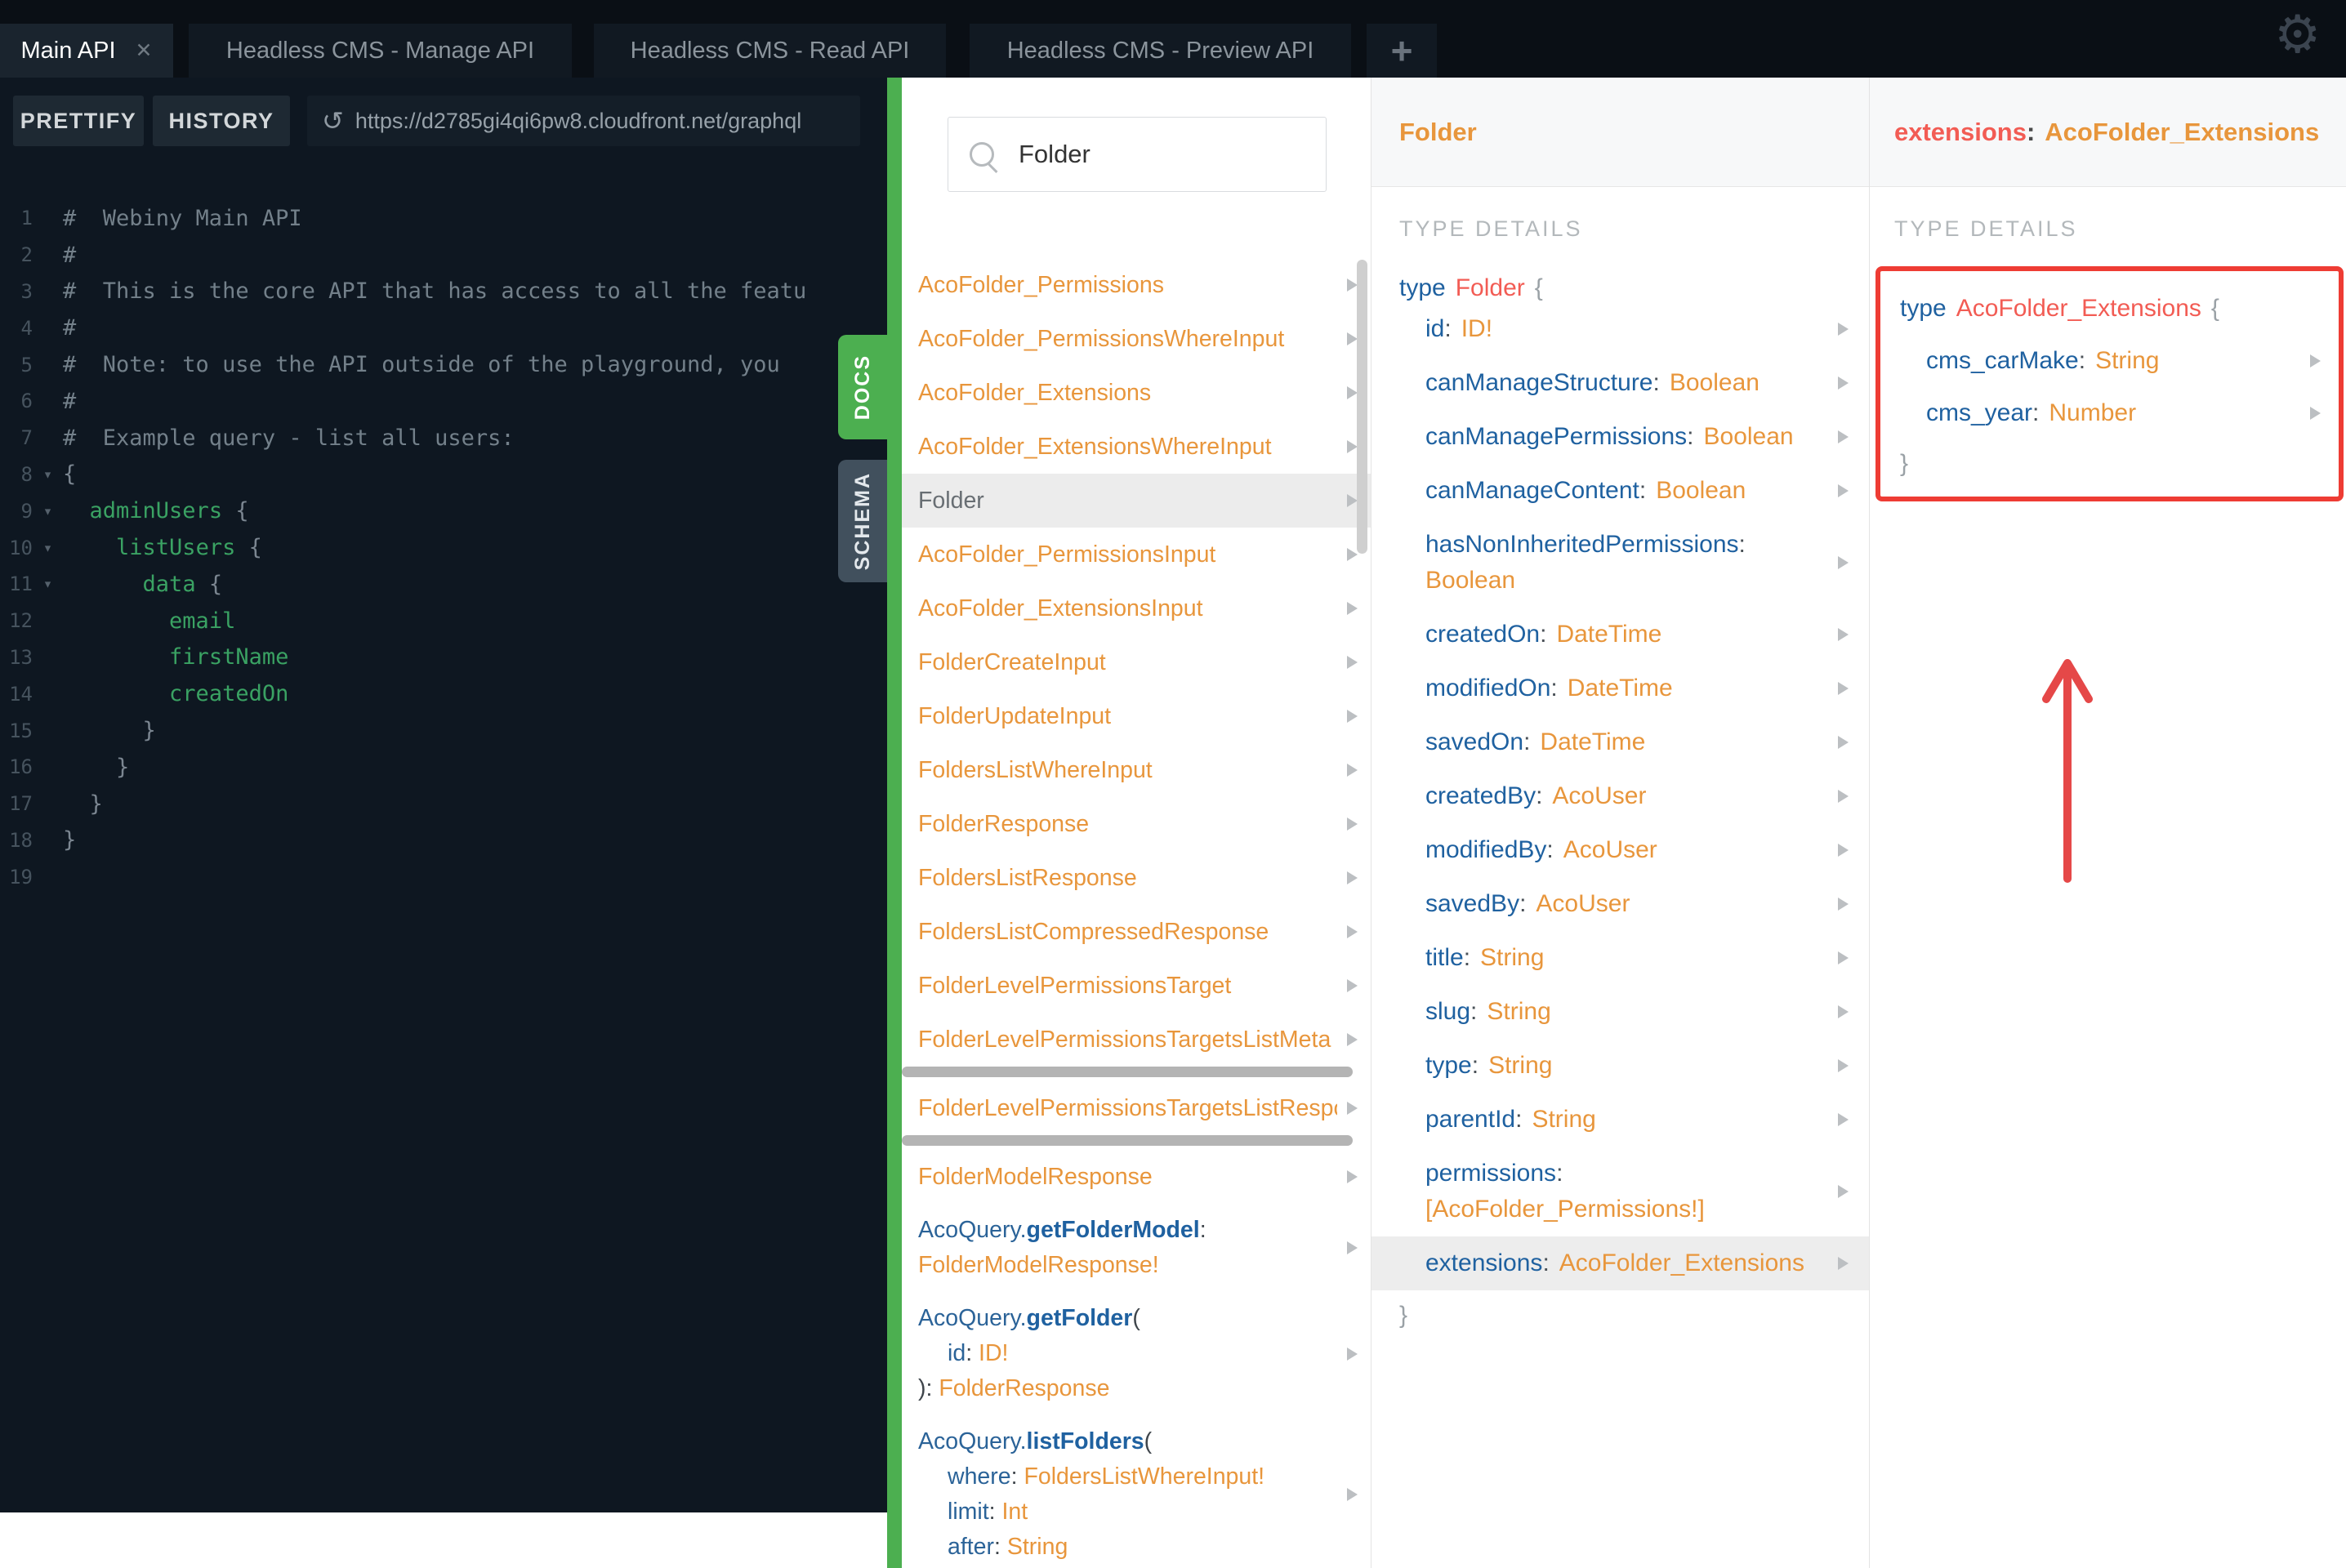 The width and height of the screenshot is (2346, 1568). What do you see at coordinates (2067, 771) in the screenshot?
I see `annotation-arrow-up-icon` at bounding box center [2067, 771].